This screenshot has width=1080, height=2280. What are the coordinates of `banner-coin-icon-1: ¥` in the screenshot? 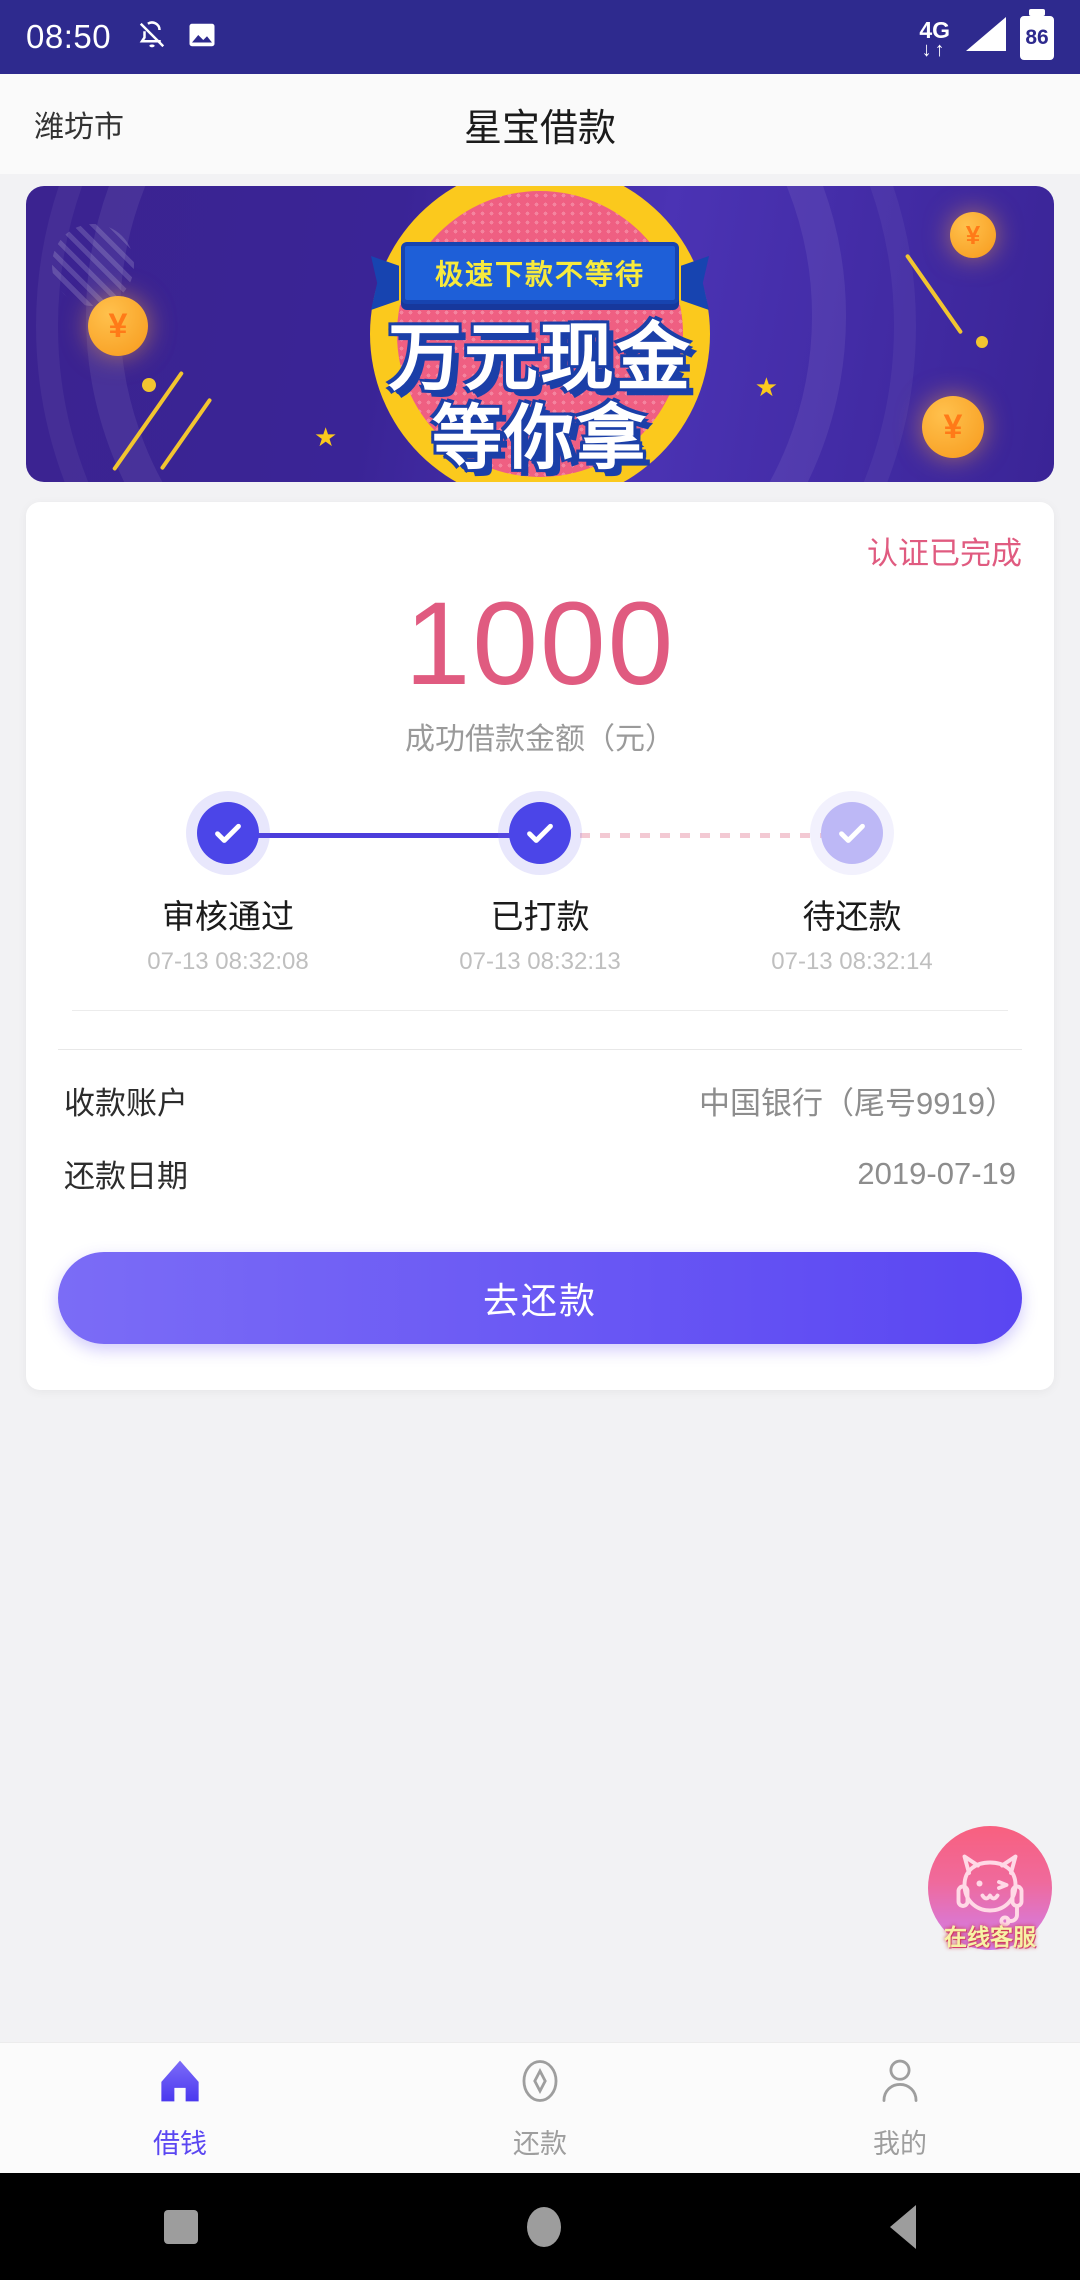 It's located at (118, 326).